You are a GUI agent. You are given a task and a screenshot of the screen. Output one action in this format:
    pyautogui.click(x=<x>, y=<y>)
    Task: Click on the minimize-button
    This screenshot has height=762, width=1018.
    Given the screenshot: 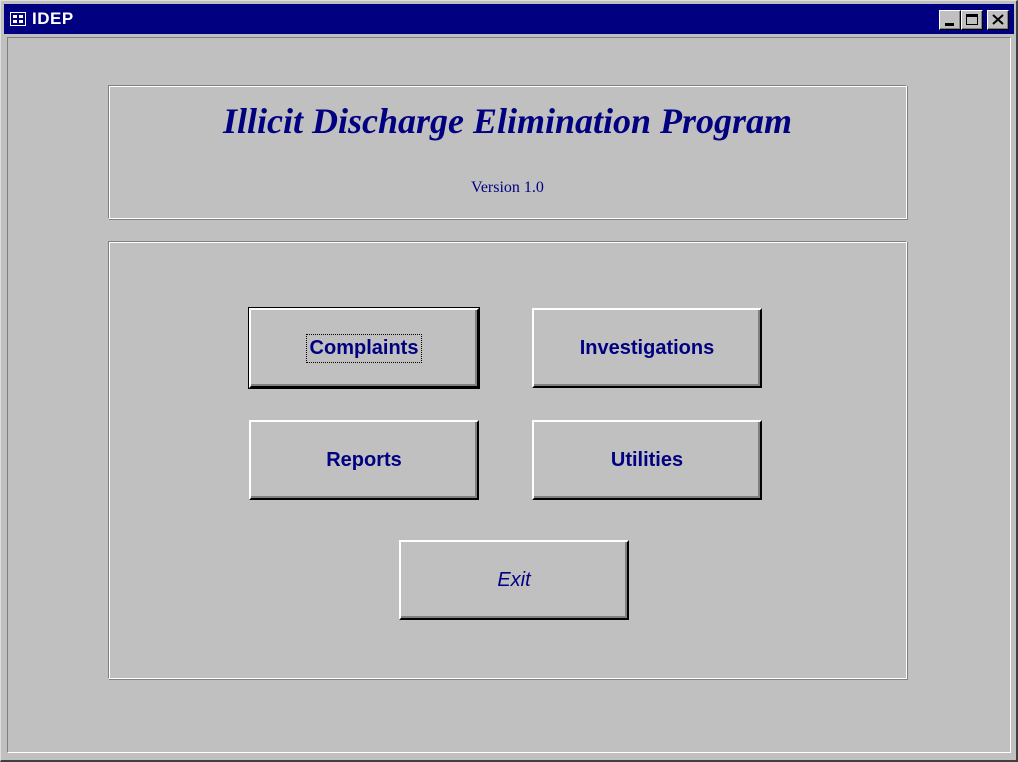 What is the action you would take?
    pyautogui.click(x=950, y=20)
    